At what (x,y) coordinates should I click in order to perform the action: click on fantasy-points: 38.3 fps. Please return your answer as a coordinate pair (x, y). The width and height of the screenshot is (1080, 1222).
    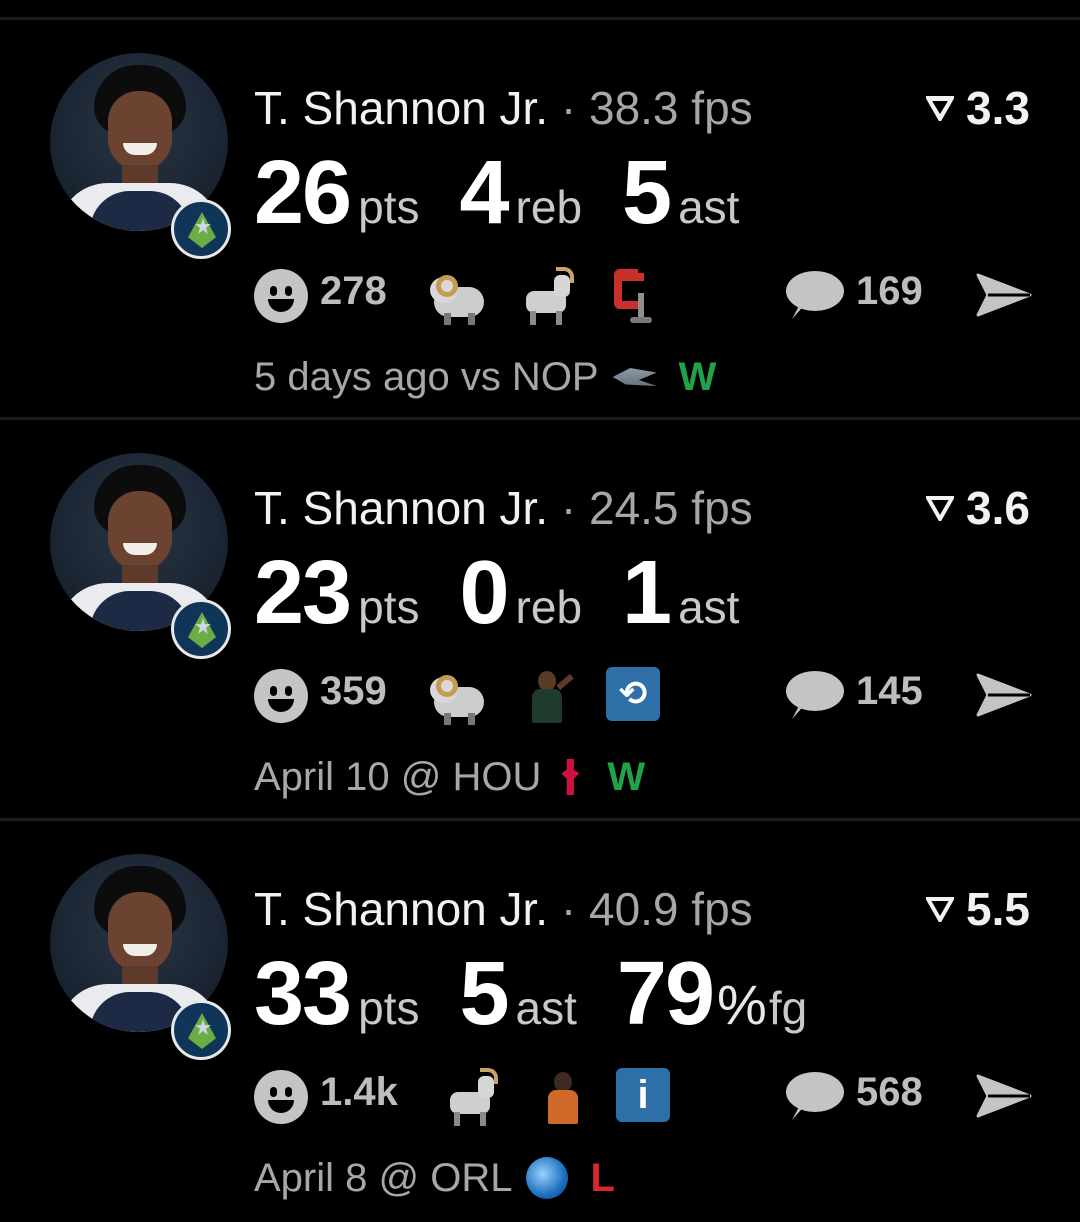
    Looking at the image, I should click on (670, 108).